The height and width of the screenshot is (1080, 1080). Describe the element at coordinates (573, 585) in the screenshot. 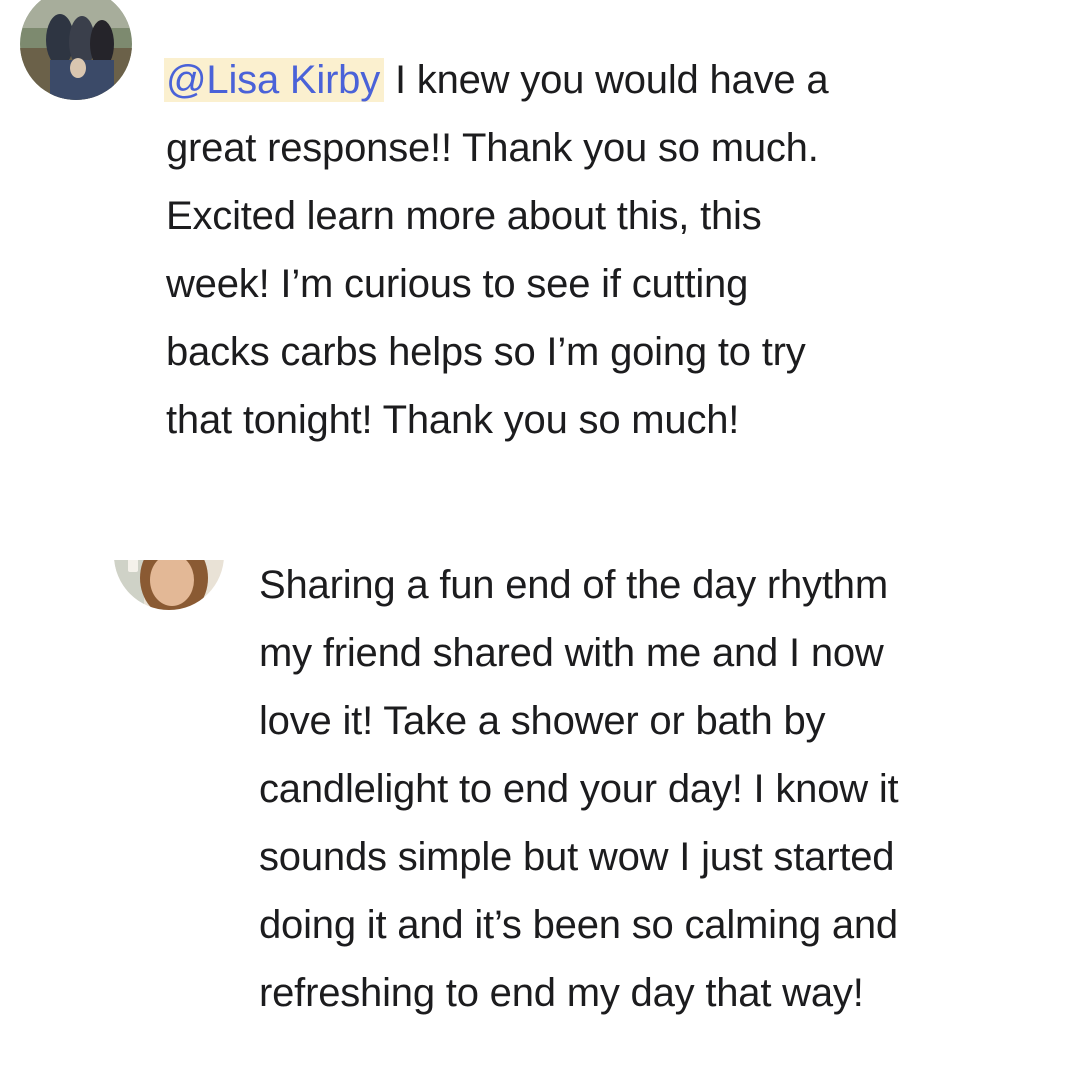

I see `comment-line: Sharing a fun end of the day rhythm` at that location.